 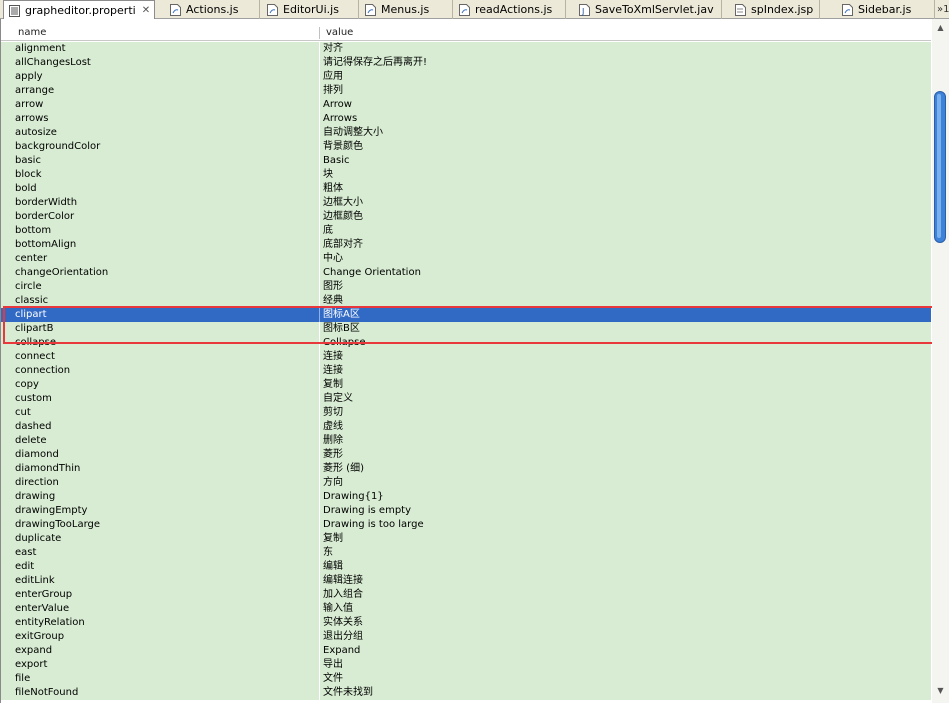 I want to click on property-value-cell: 图标B区, so click(x=341, y=329).